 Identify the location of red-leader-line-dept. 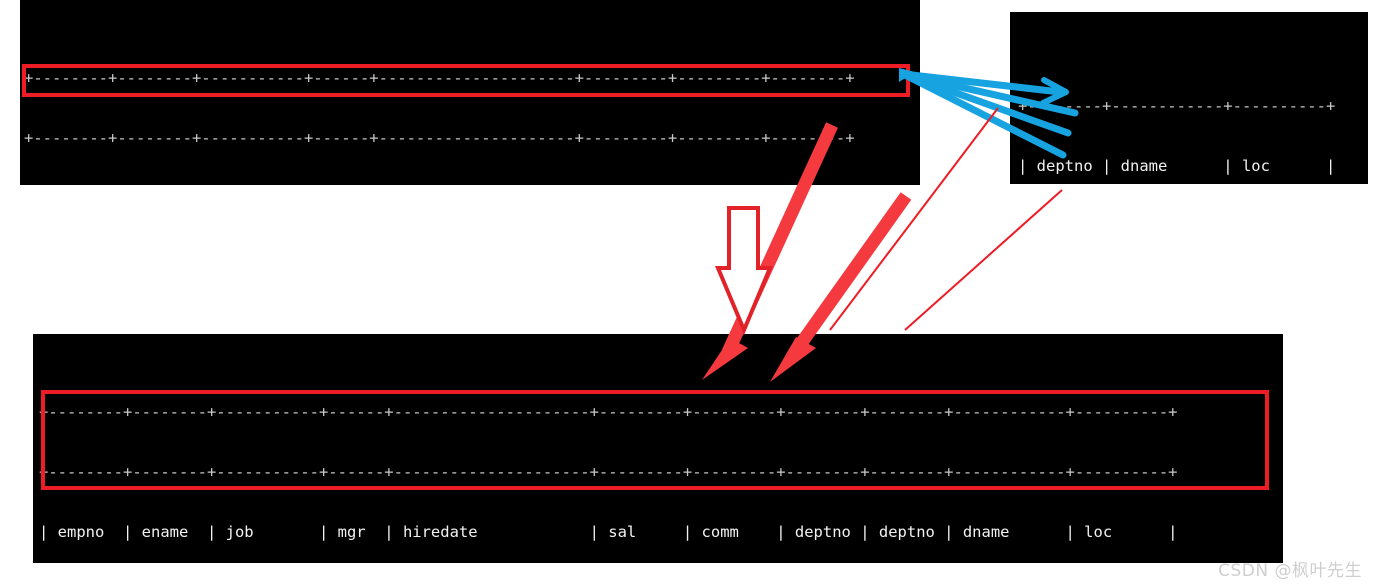
(983, 260).